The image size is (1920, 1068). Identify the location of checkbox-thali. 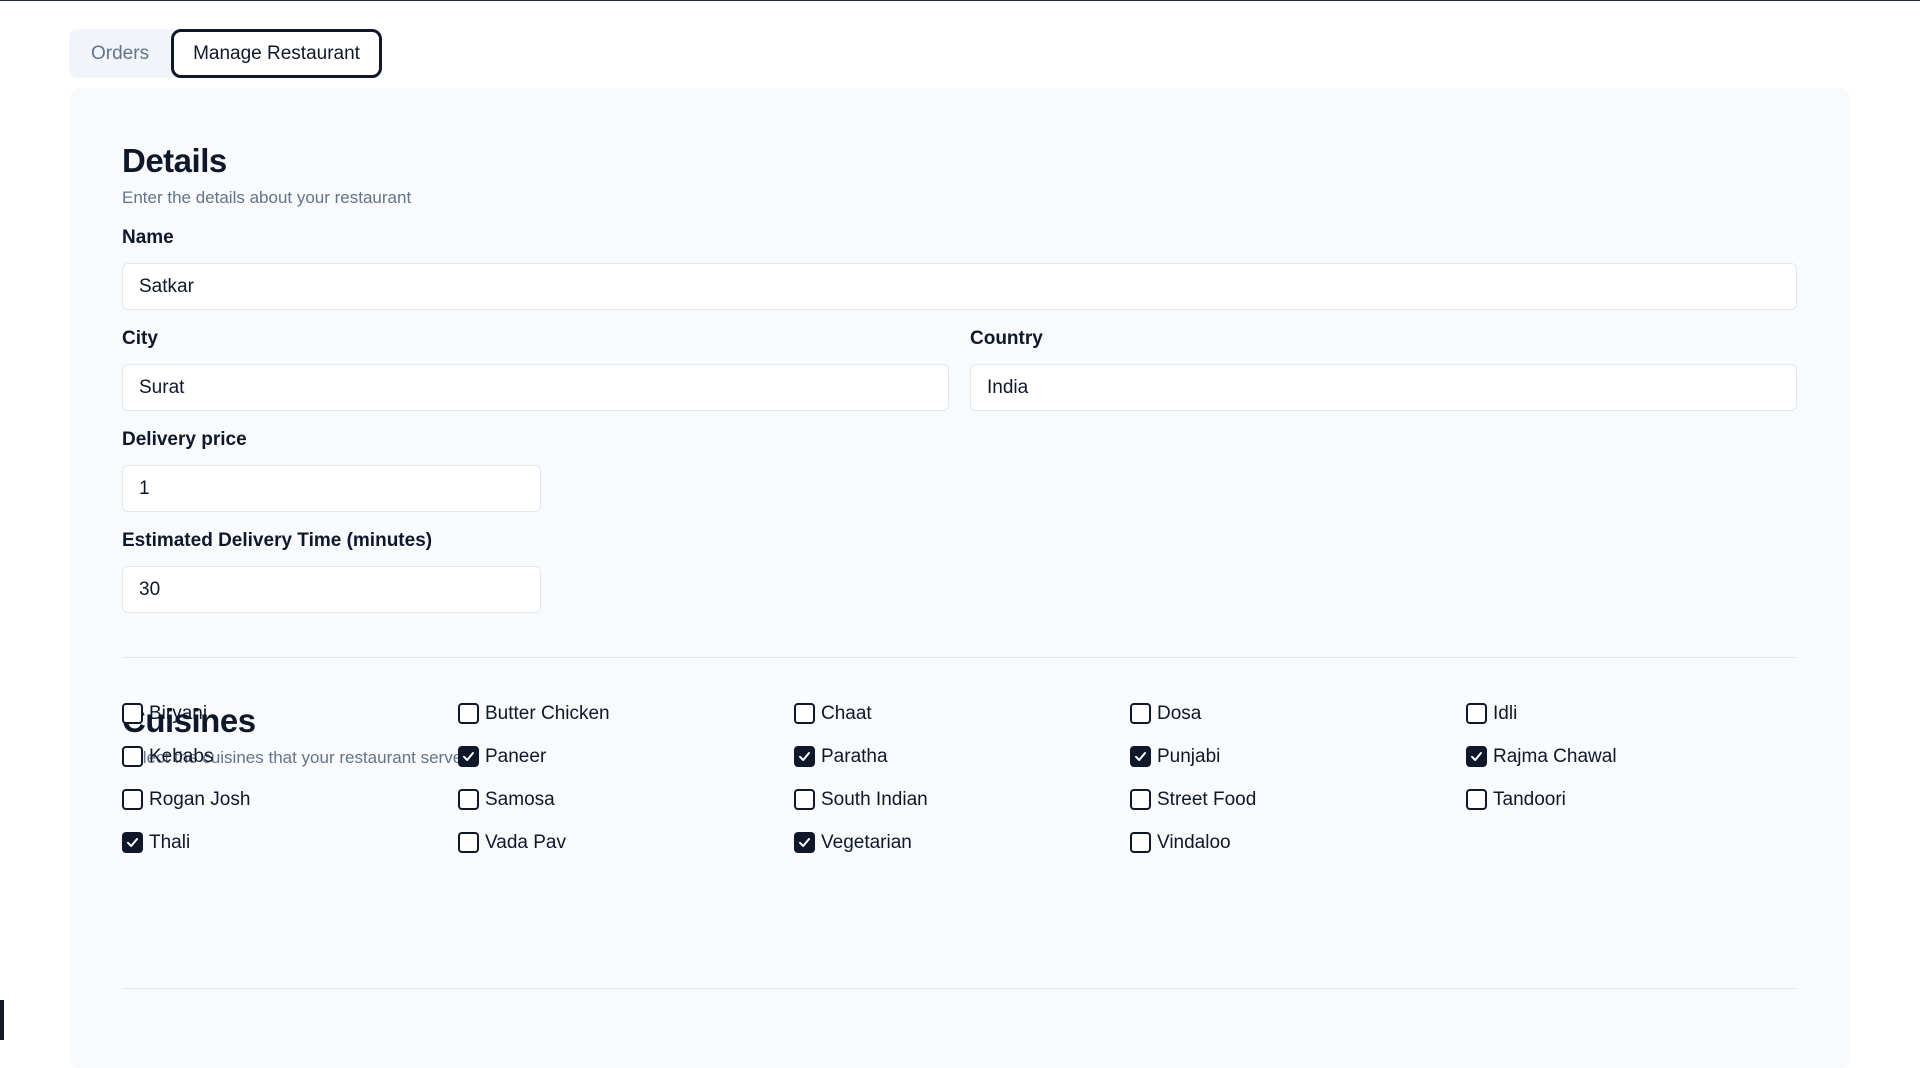
(132, 842).